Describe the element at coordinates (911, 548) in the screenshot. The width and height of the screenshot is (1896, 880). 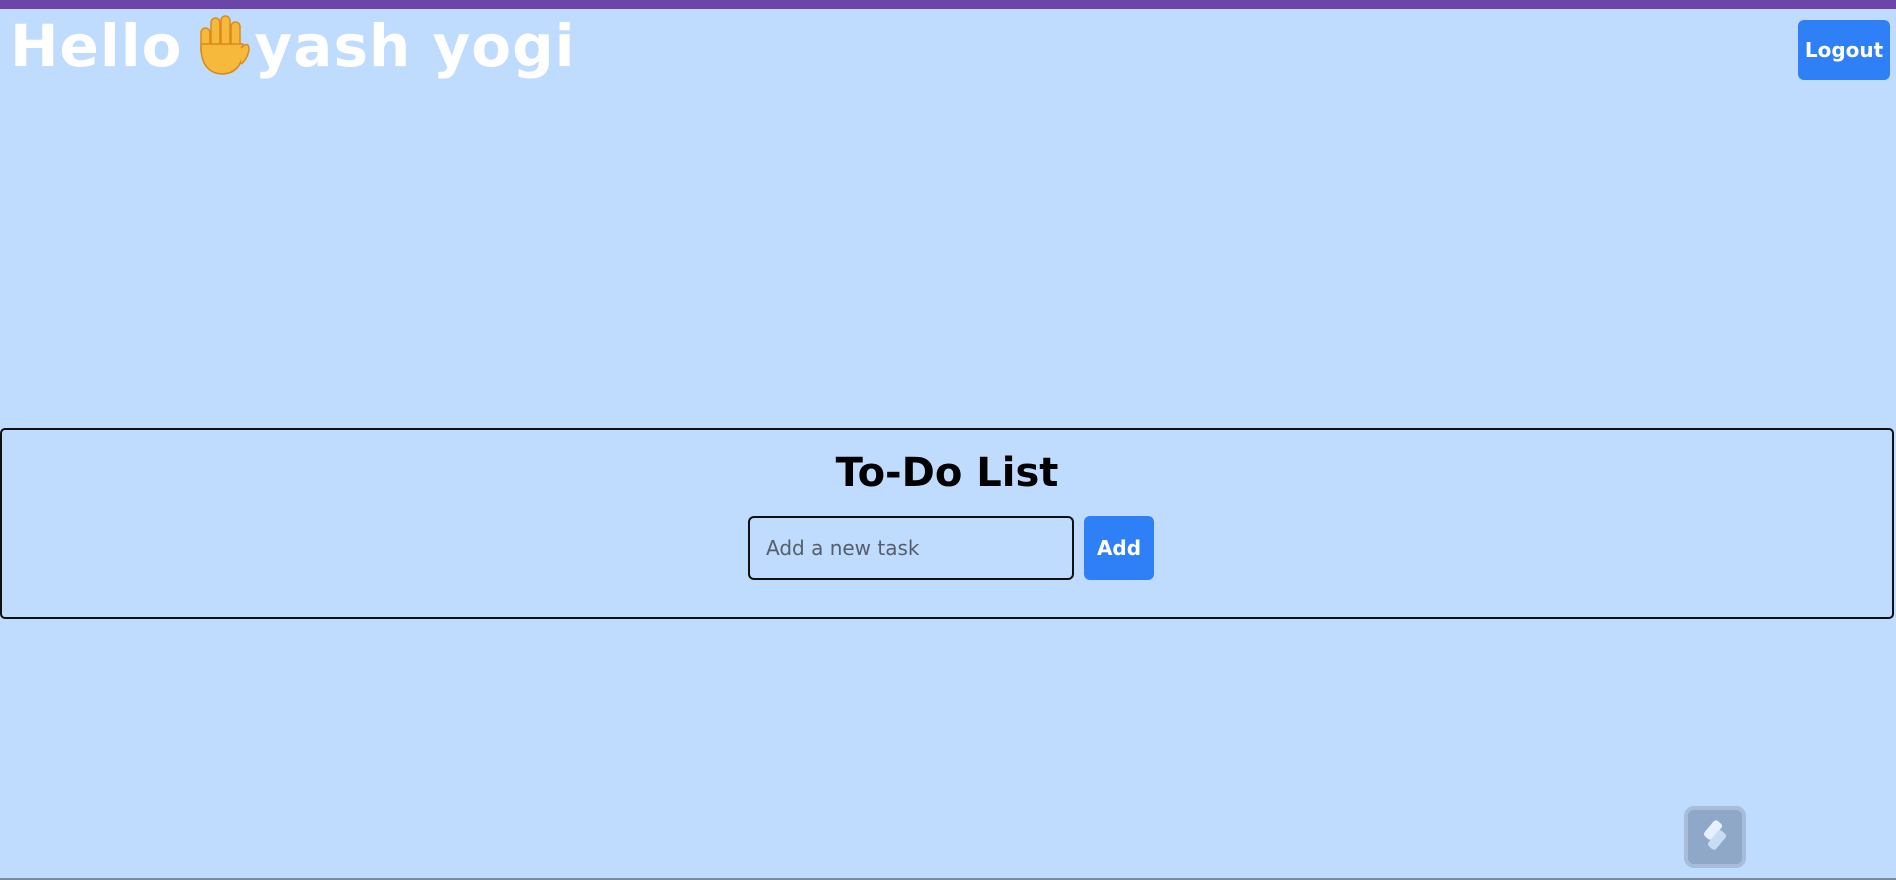
I see `new-task-input` at that location.